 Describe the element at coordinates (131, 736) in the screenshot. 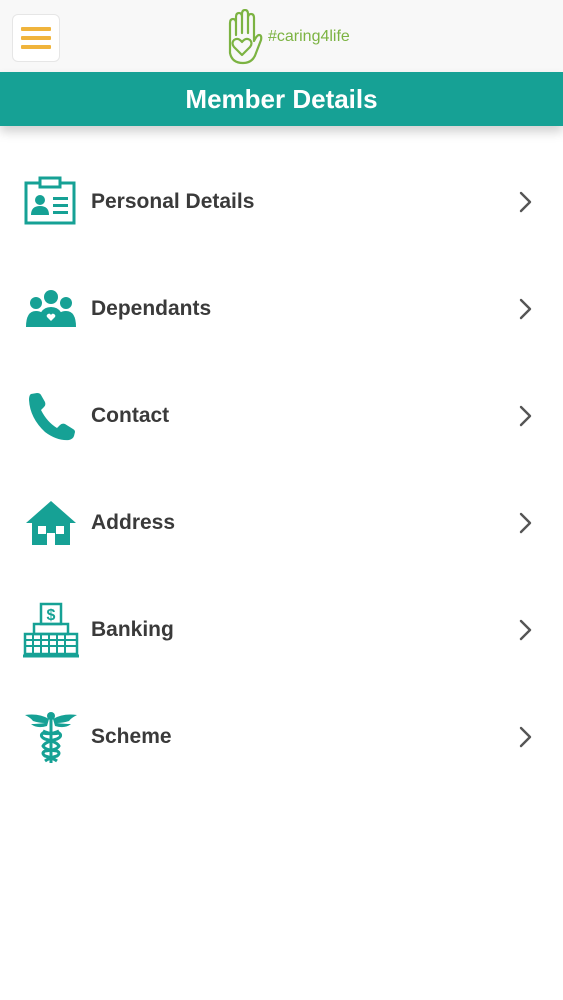

I see `menu-item-label: Scheme` at that location.